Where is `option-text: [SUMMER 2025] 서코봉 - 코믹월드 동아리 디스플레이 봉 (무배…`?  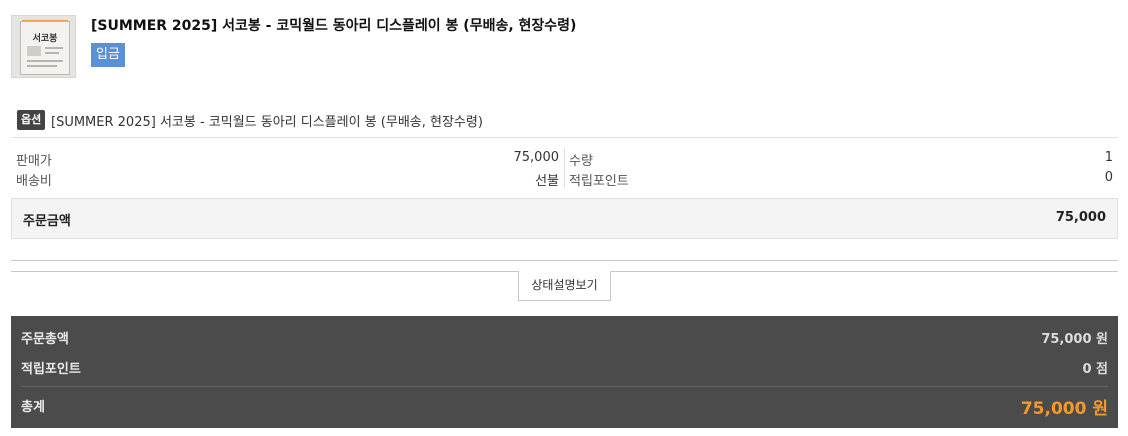 option-text: [SUMMER 2025] 서코봉 - 코믹월드 동아리 디스플레이 봉 (무배… is located at coordinates (267, 122).